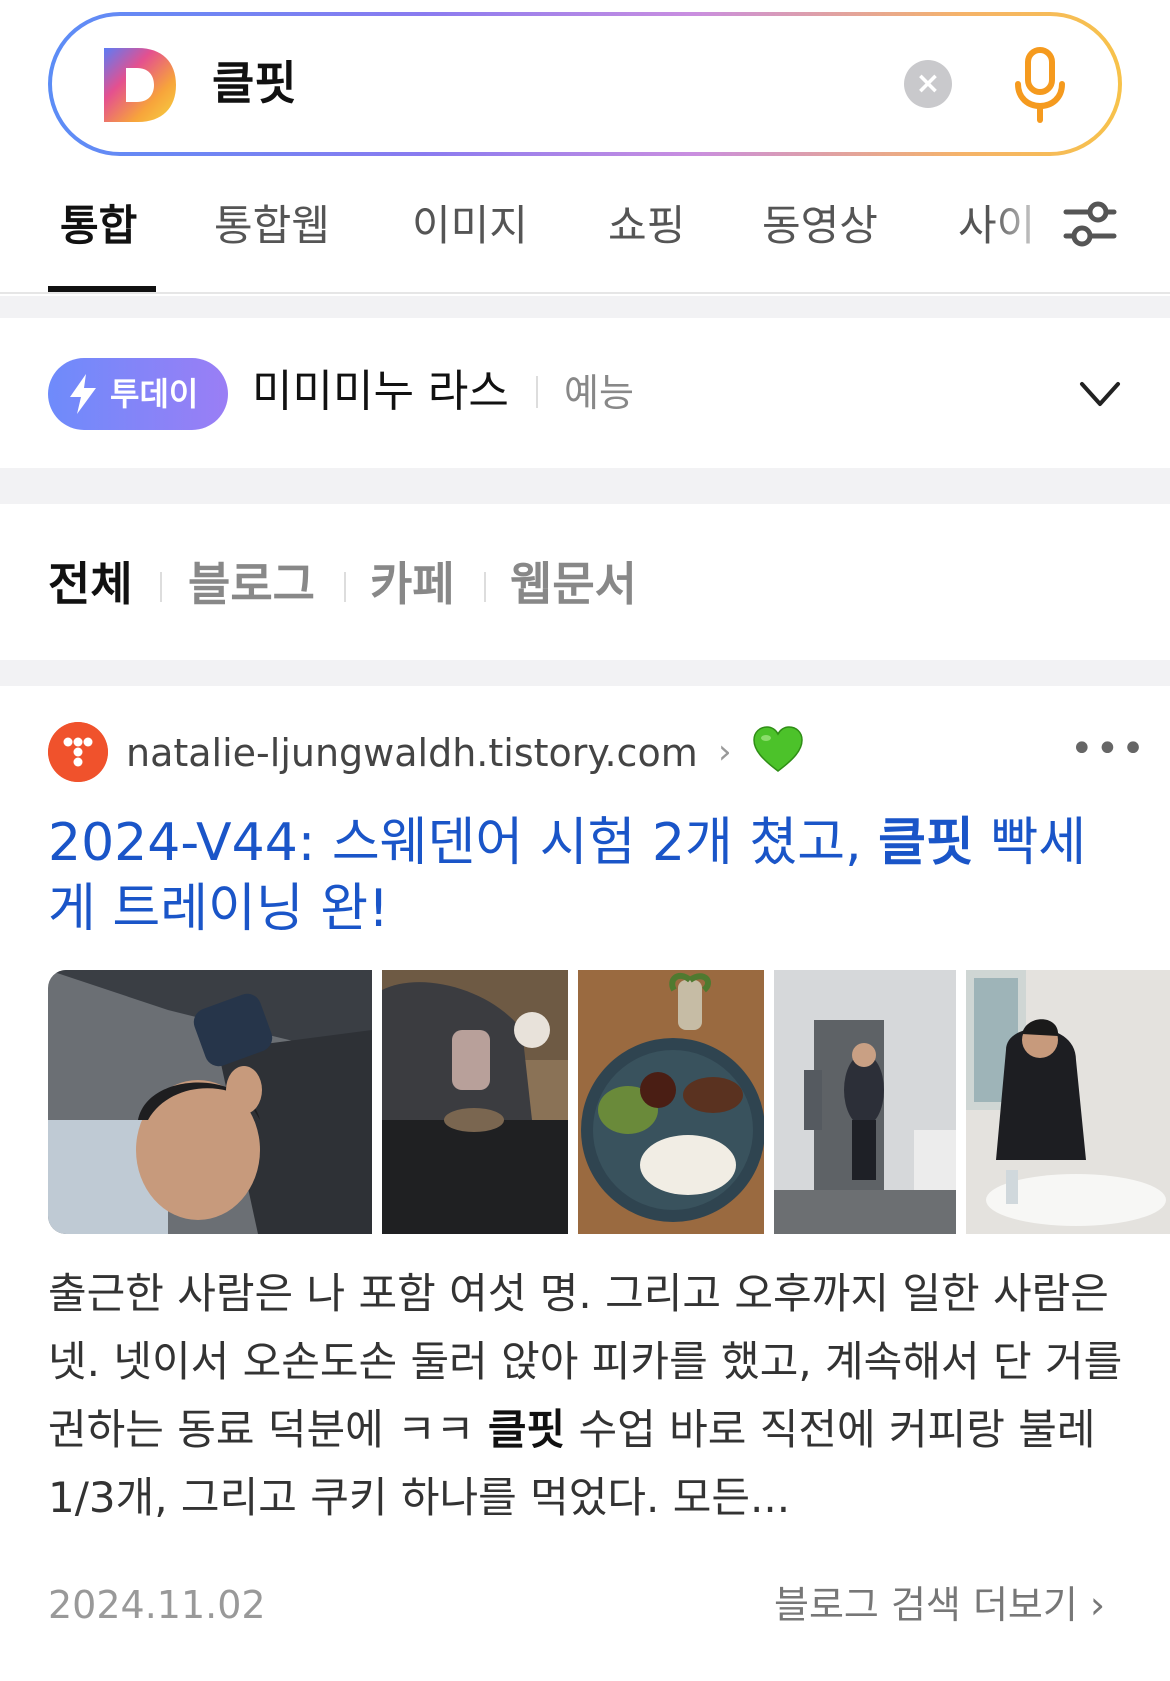  I want to click on today-title: 미미미누 라스, so click(380, 392).